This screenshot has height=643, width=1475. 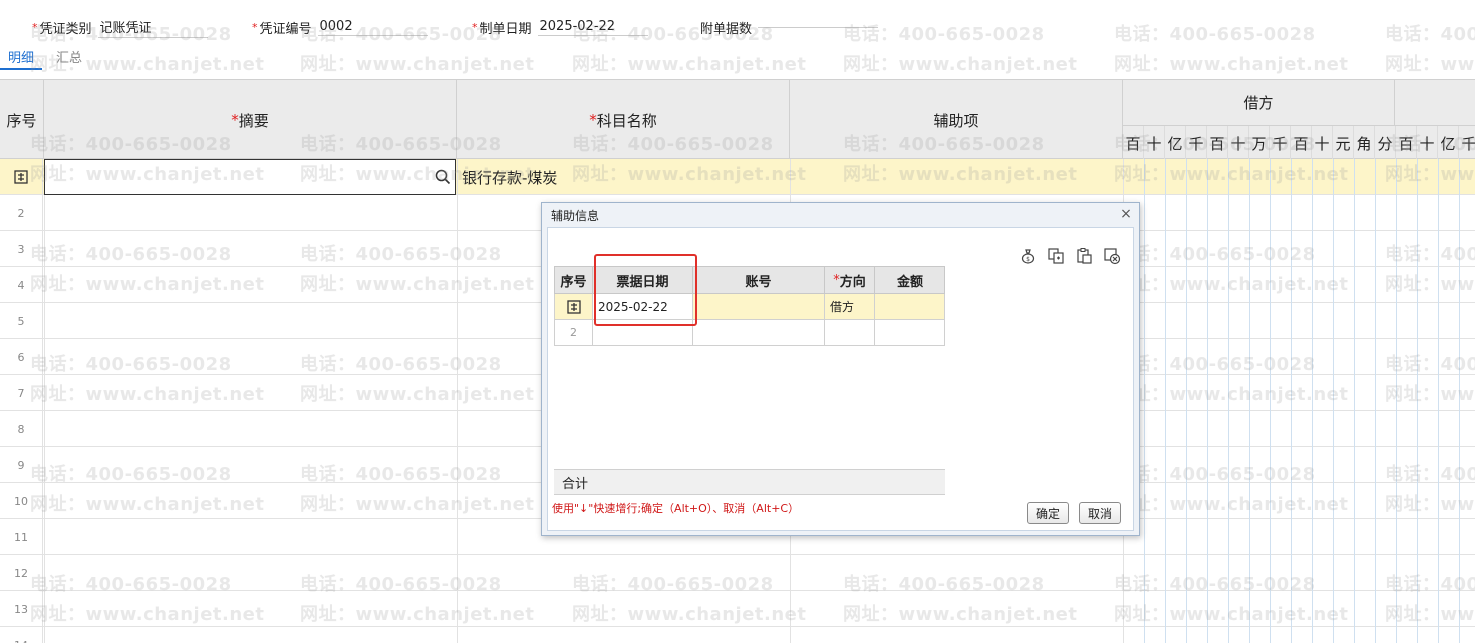 I want to click on voucher-no-field: * 凭证编号 0002, so click(x=340, y=27).